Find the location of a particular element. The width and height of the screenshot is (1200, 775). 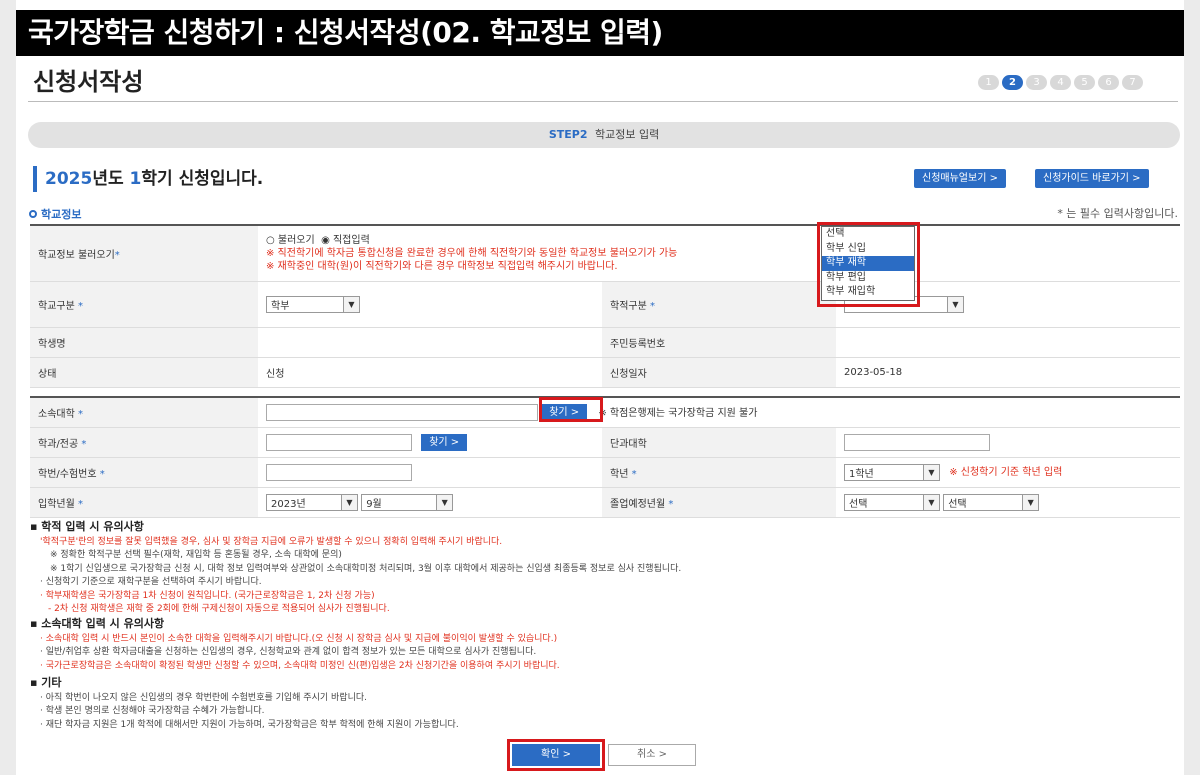

grad-year-select: 선택 ▼ is located at coordinates (892, 502).